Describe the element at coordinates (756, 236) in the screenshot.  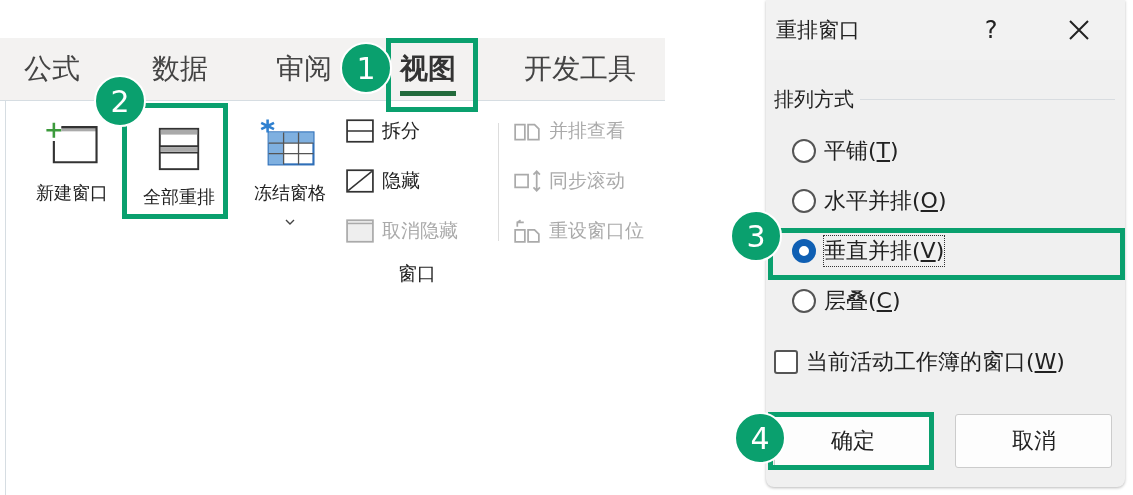
I see `step-badge: 3` at that location.